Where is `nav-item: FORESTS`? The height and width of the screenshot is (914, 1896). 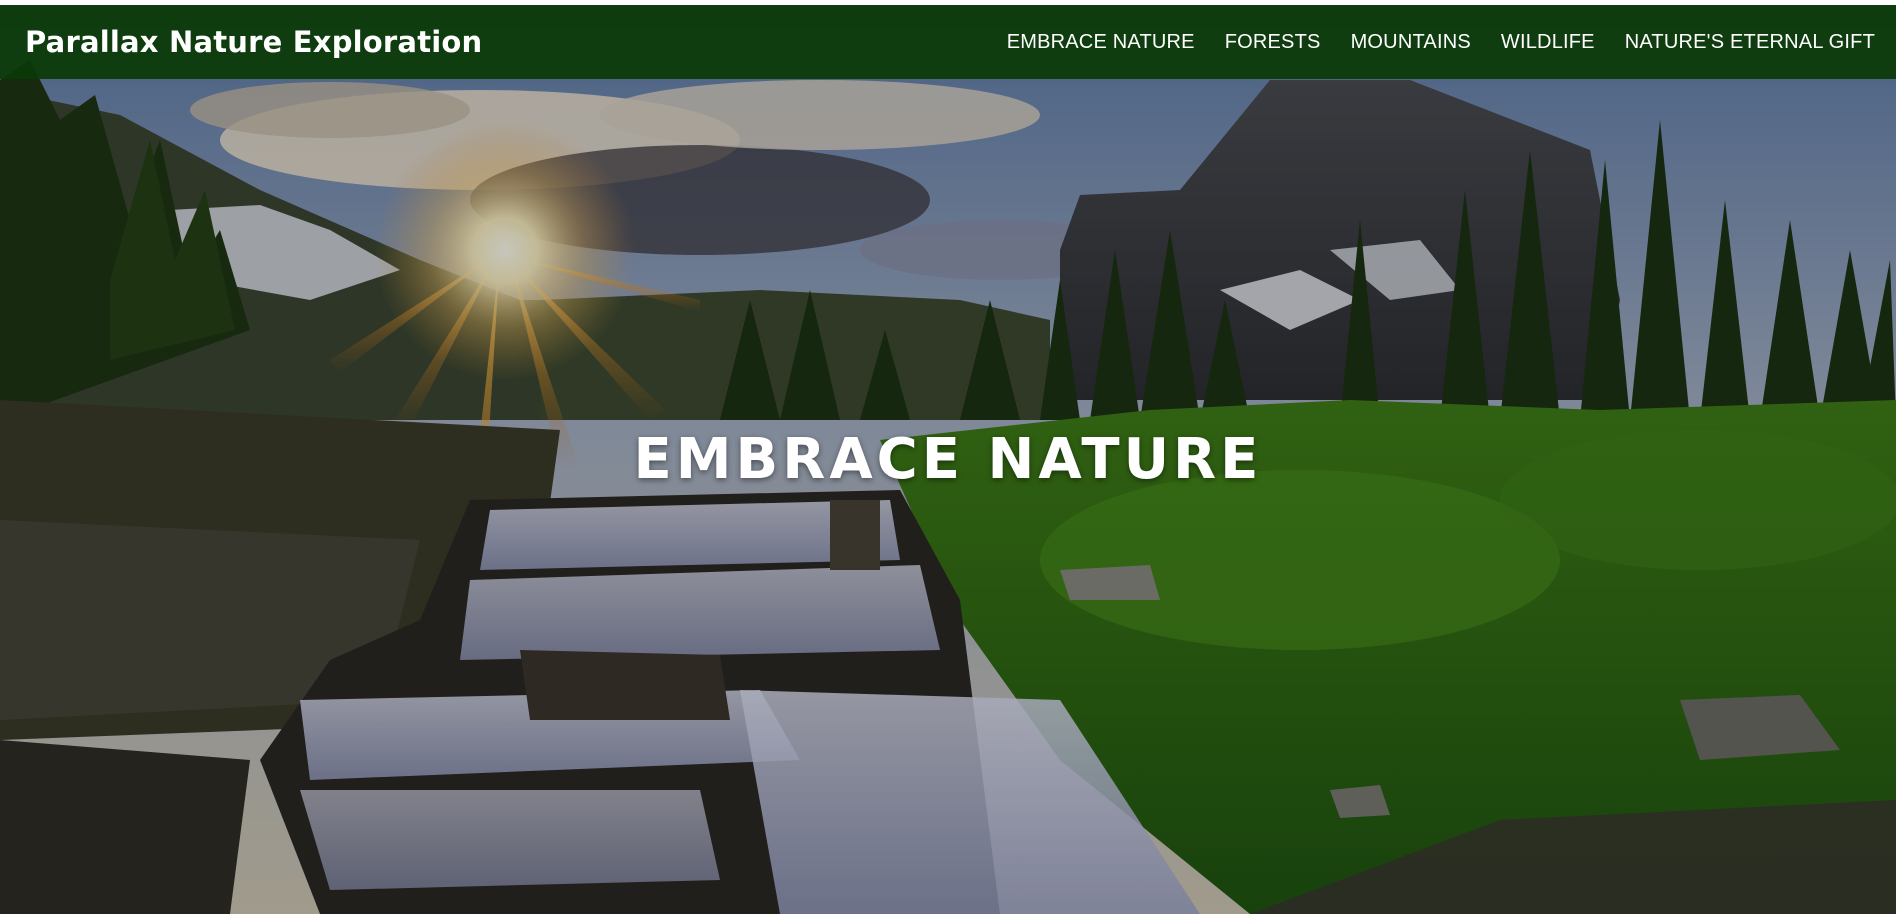 nav-item: FORESTS is located at coordinates (1273, 42).